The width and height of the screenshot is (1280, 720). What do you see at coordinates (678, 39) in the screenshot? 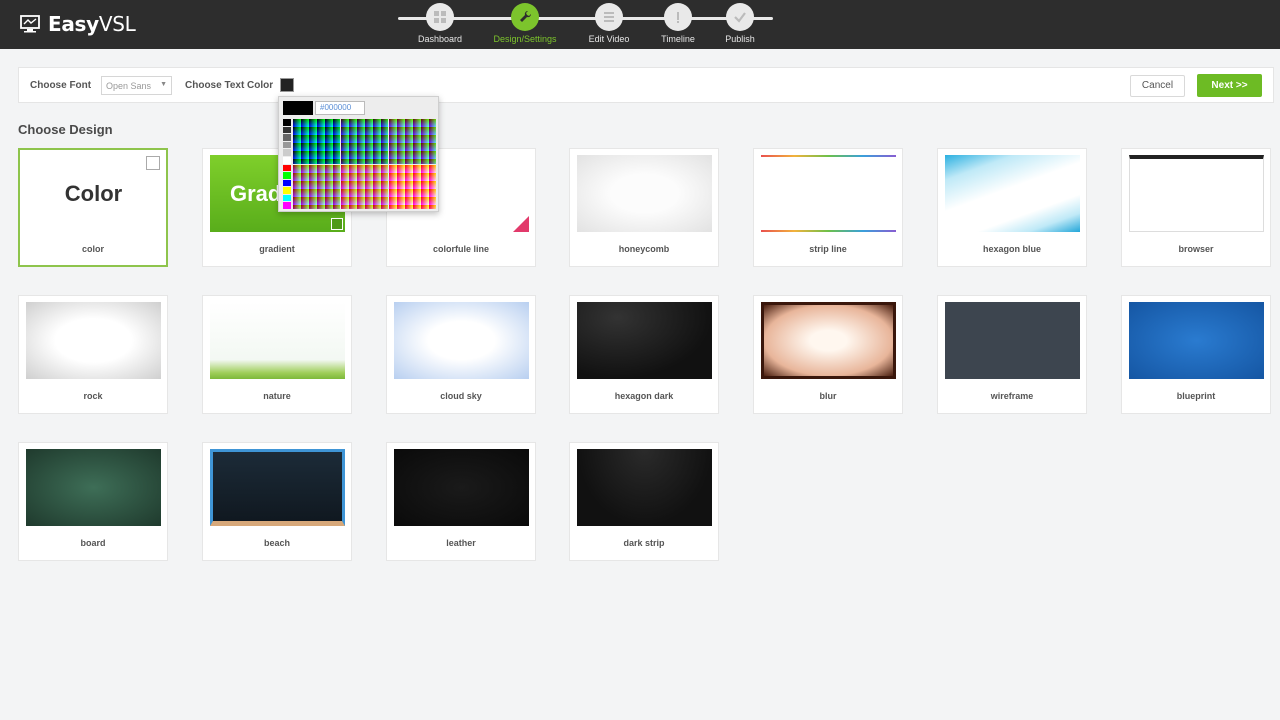
I see `step-label: Timeline` at bounding box center [678, 39].